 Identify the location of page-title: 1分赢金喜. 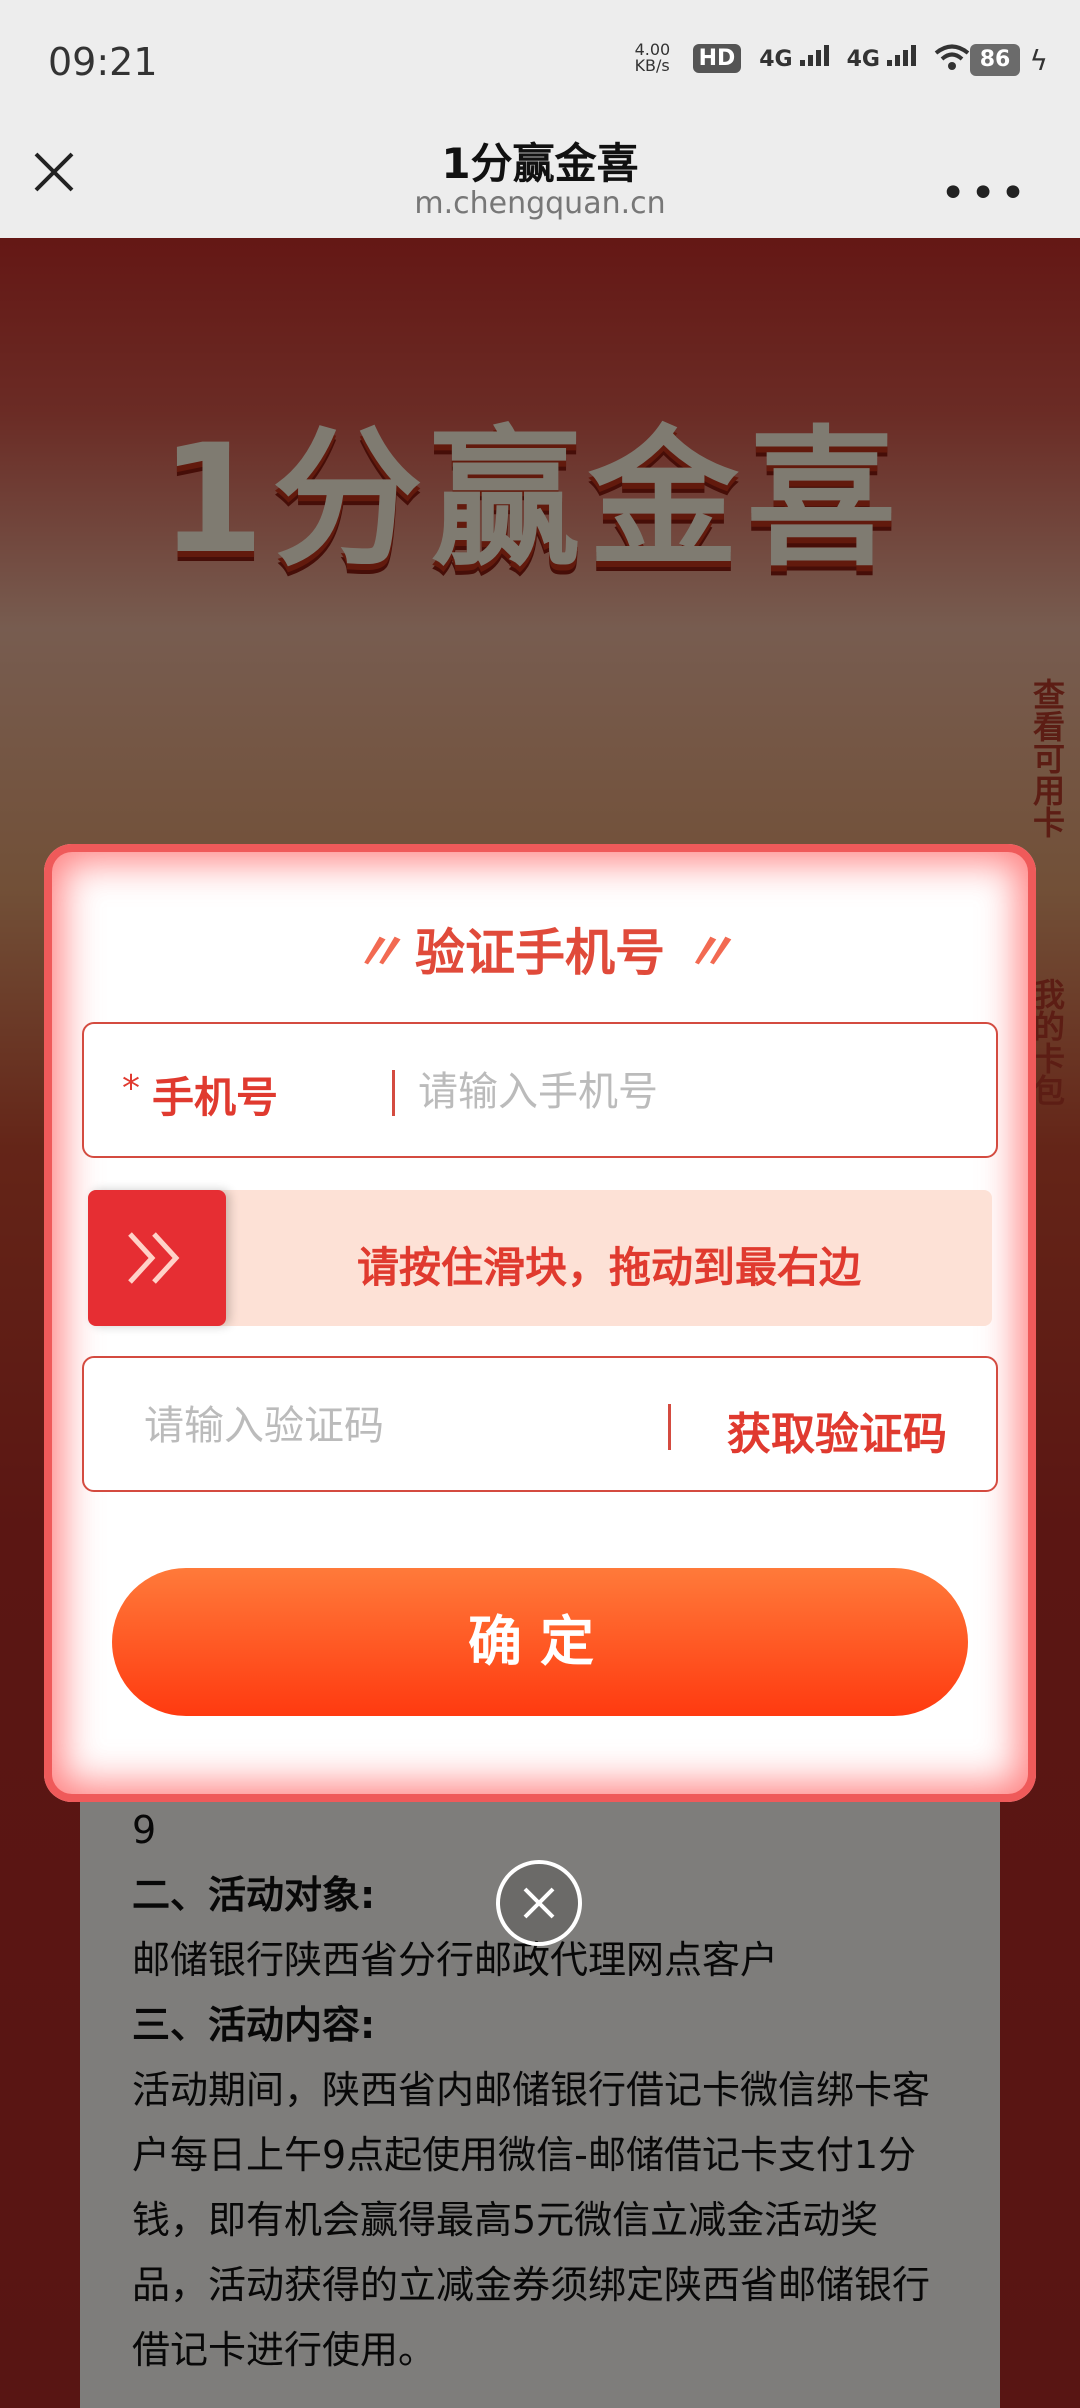
(540, 163).